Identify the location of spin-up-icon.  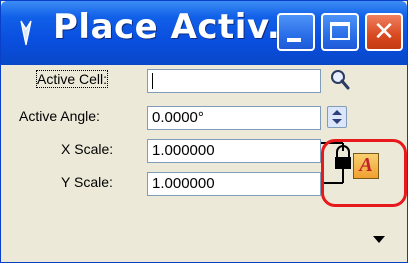
(337, 112).